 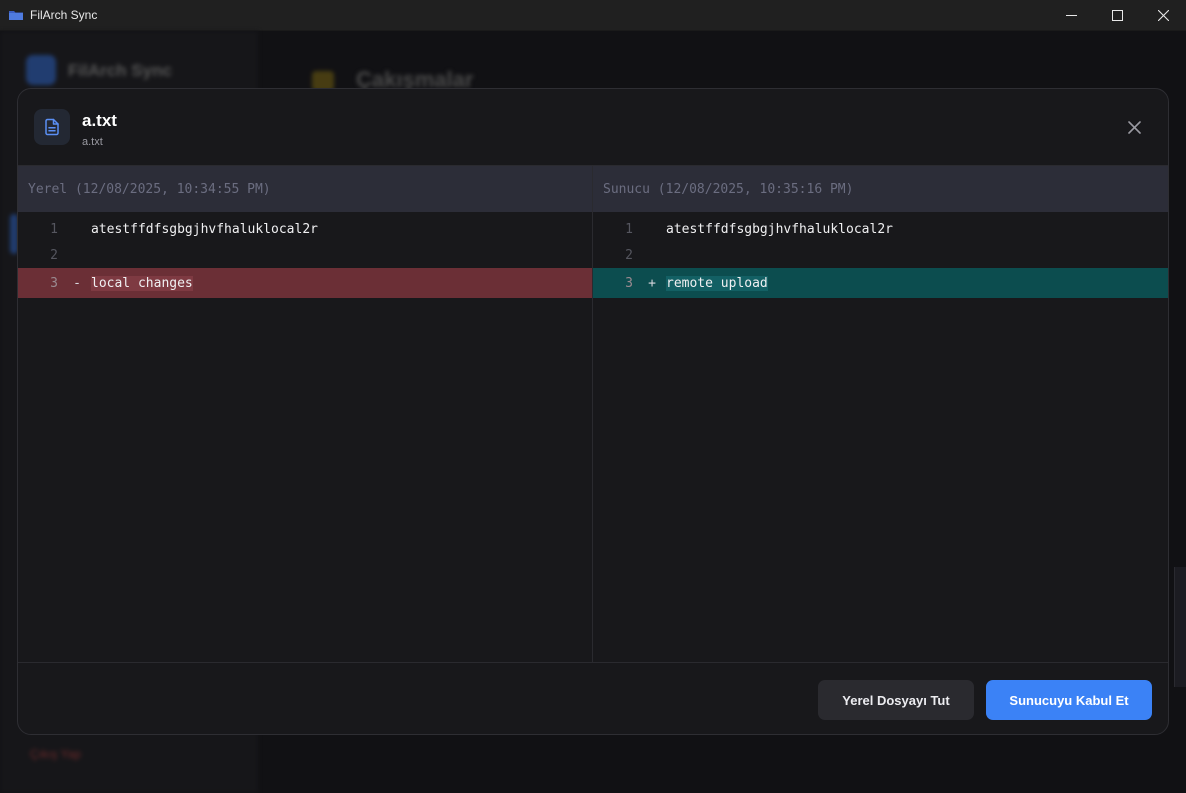 What do you see at coordinates (41, 70) in the screenshot?
I see `app-logo` at bounding box center [41, 70].